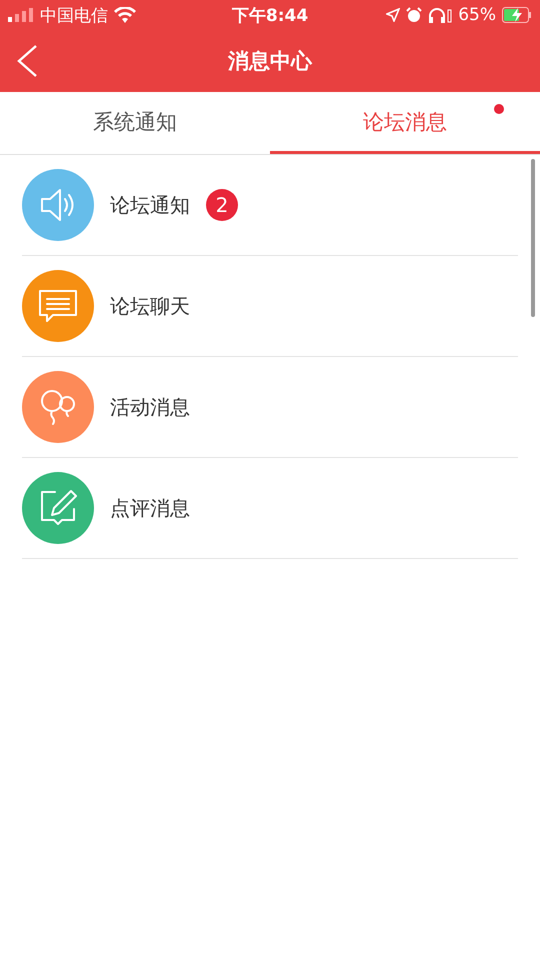 The image size is (540, 960). Describe the element at coordinates (150, 407) in the screenshot. I see `category-label: 活动消息` at that location.